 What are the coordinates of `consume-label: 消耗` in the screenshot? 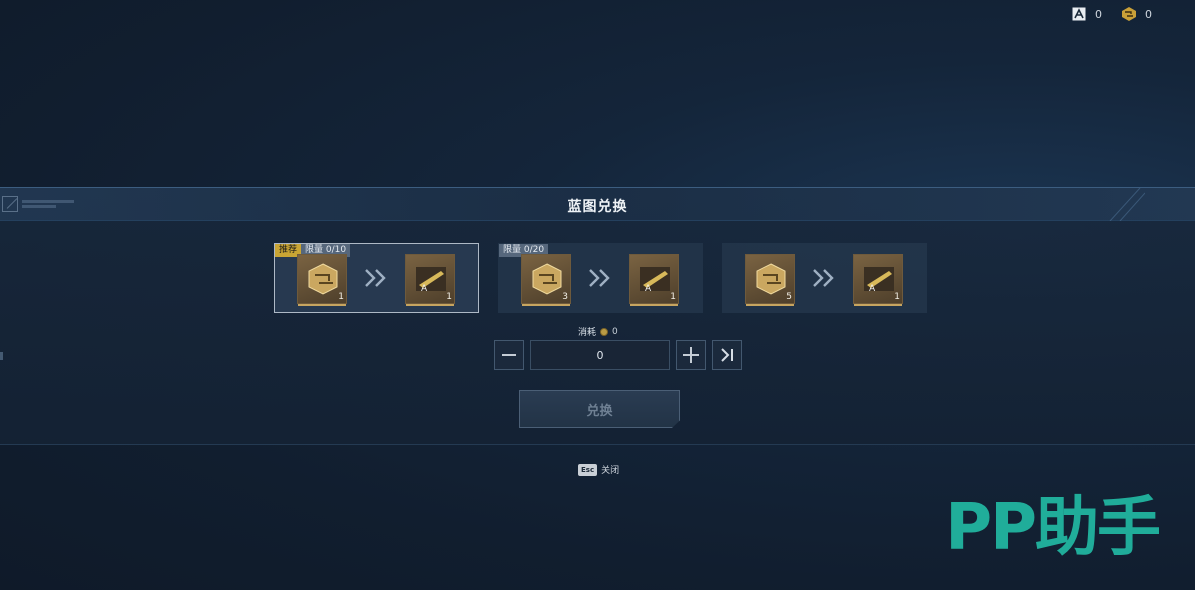 It's located at (587, 333).